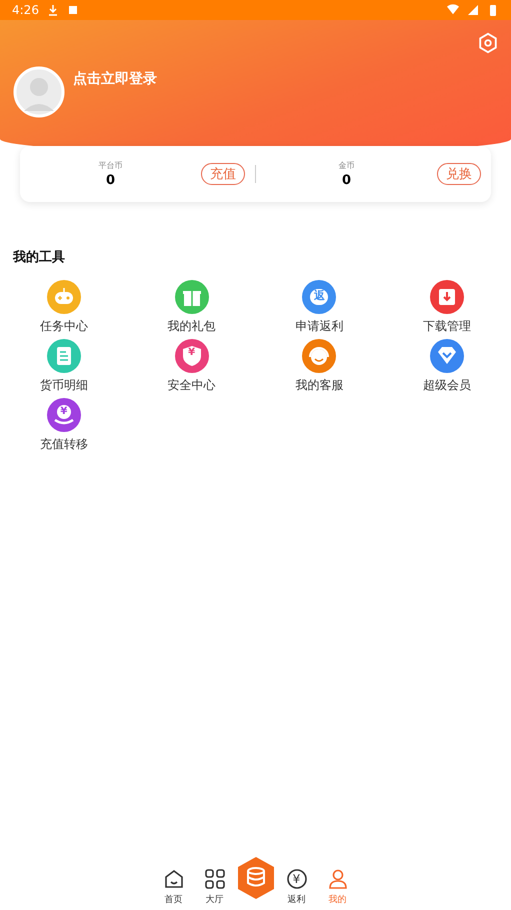 The image size is (511, 910). What do you see at coordinates (319, 385) in the screenshot?
I see `tool-label: 我的客服` at bounding box center [319, 385].